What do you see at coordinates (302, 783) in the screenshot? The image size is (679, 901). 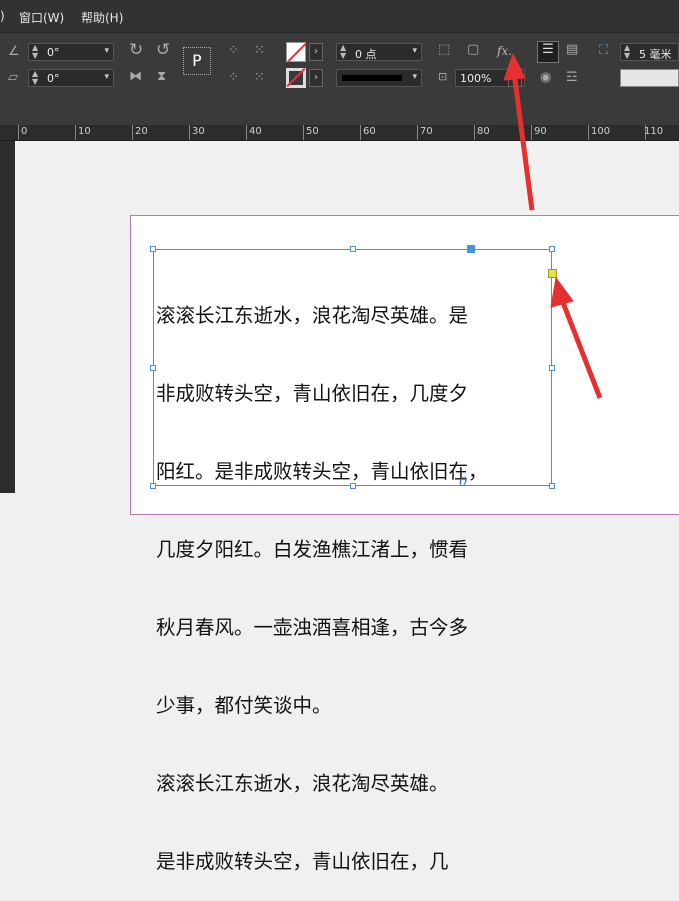 I see `text-line: 滚滚长江东逝水，浪花淘尽英雄。` at bounding box center [302, 783].